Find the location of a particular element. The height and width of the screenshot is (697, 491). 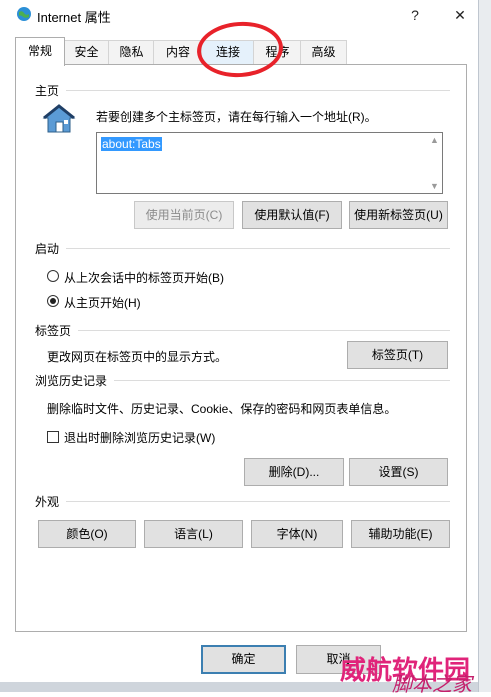

tab-content: 内容 is located at coordinates (178, 52).